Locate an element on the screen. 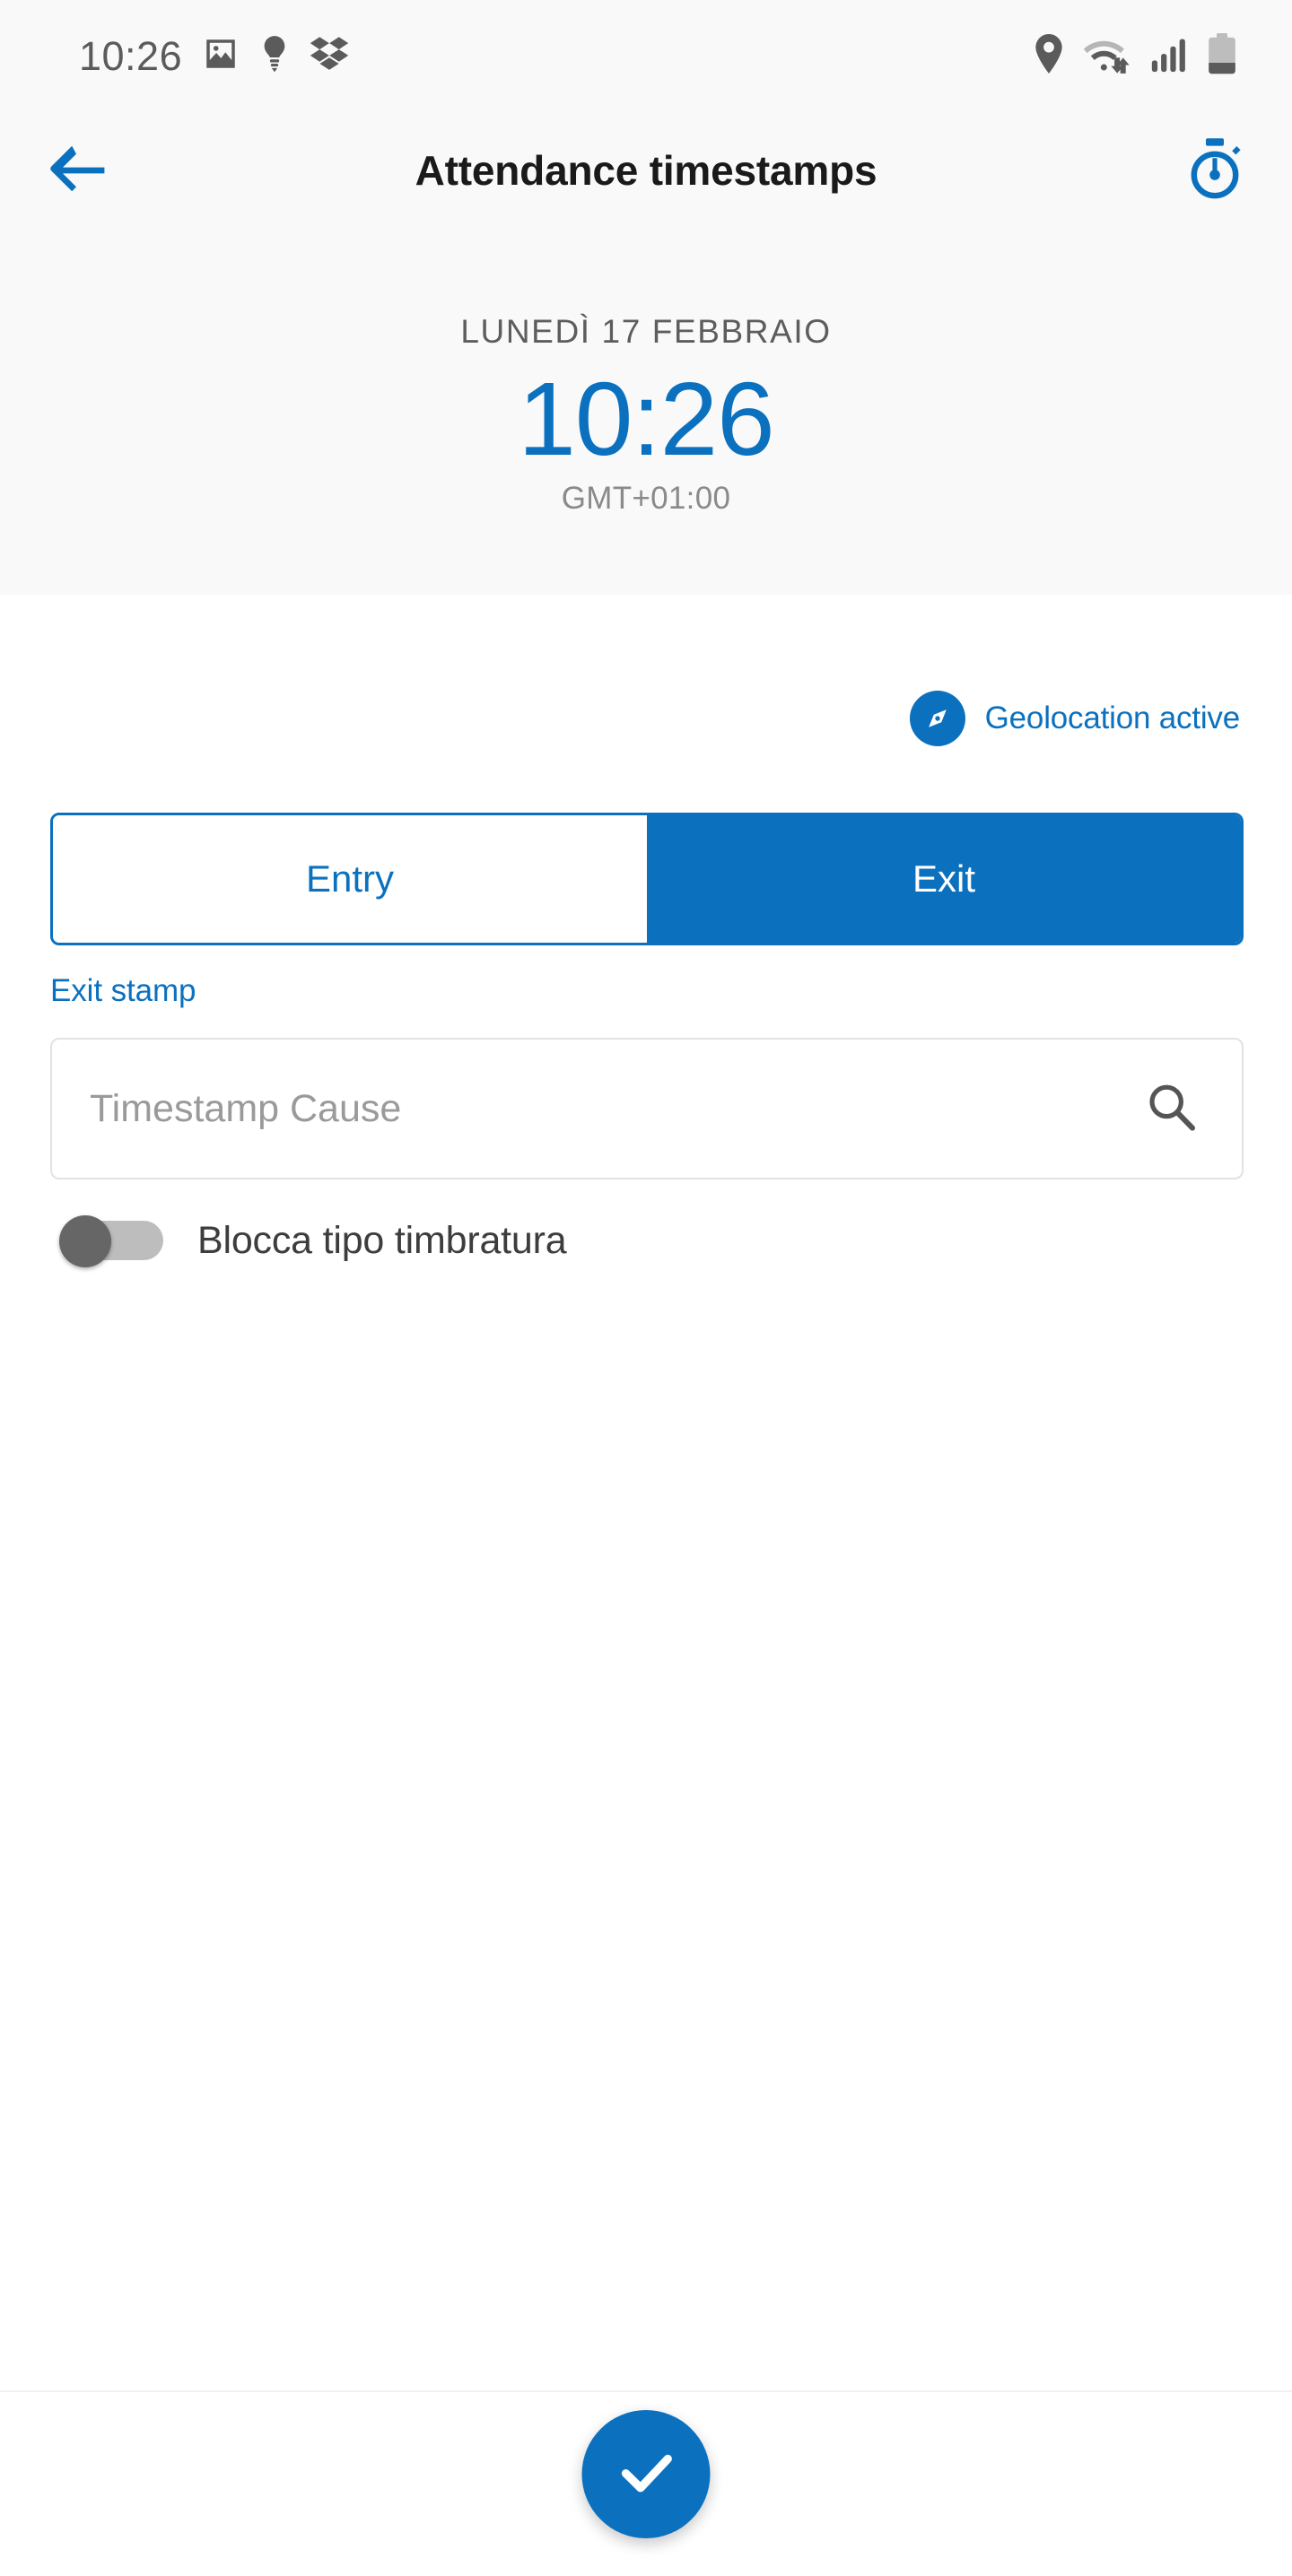  check-icon is located at coordinates (646, 2474).